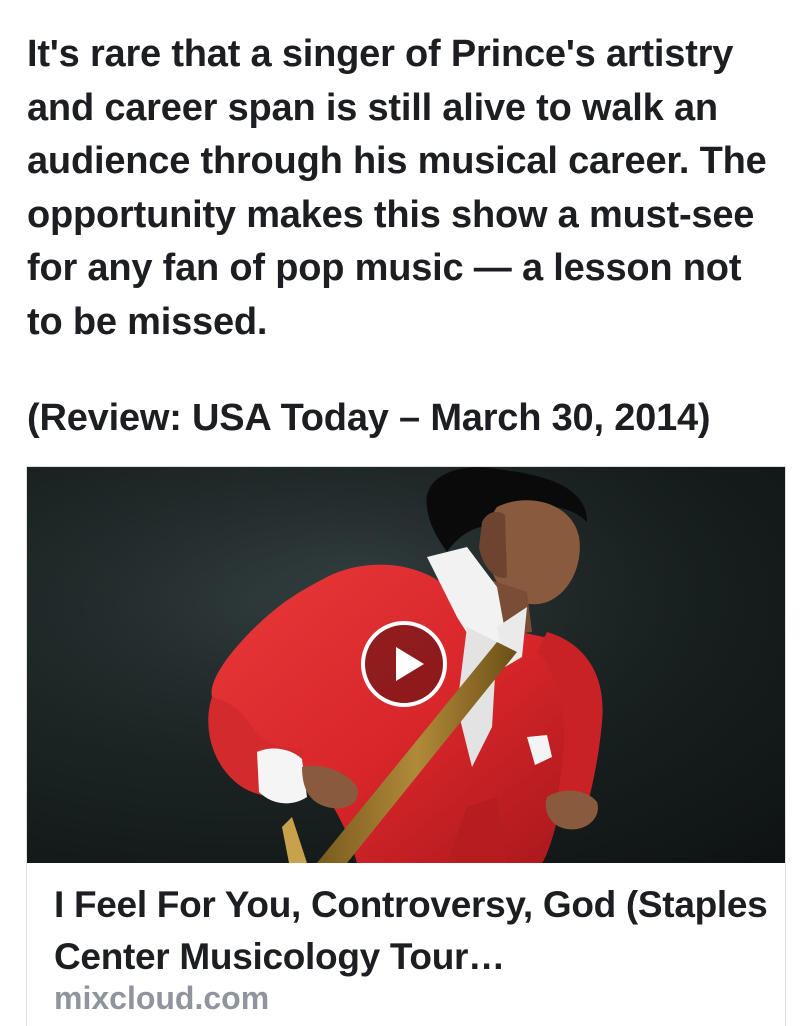  I want to click on link-domain: mixcloud.com, so click(162, 998).